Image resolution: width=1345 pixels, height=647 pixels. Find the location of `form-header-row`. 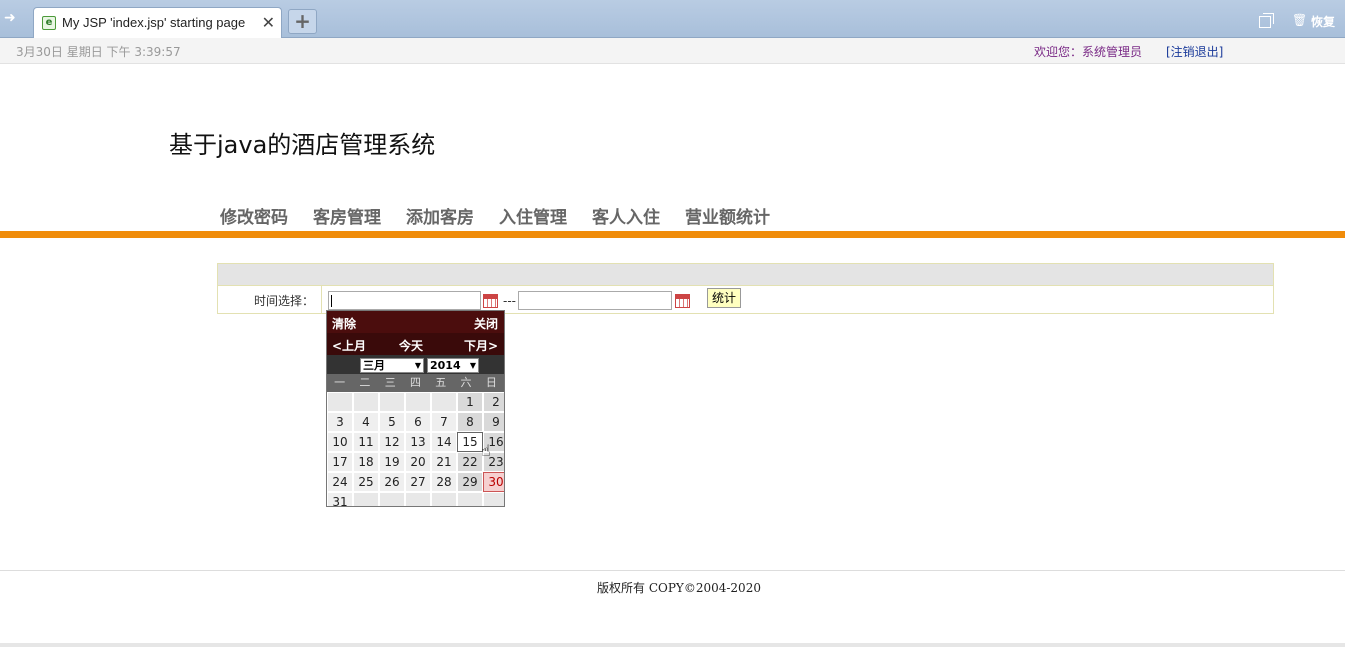

form-header-row is located at coordinates (745, 275).